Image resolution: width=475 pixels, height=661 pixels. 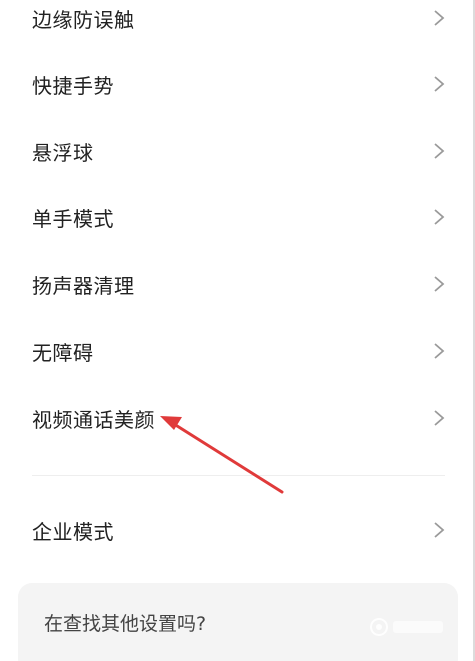 What do you see at coordinates (237, 530) in the screenshot?
I see `menu-item-enterprise-mode: 企业模式` at bounding box center [237, 530].